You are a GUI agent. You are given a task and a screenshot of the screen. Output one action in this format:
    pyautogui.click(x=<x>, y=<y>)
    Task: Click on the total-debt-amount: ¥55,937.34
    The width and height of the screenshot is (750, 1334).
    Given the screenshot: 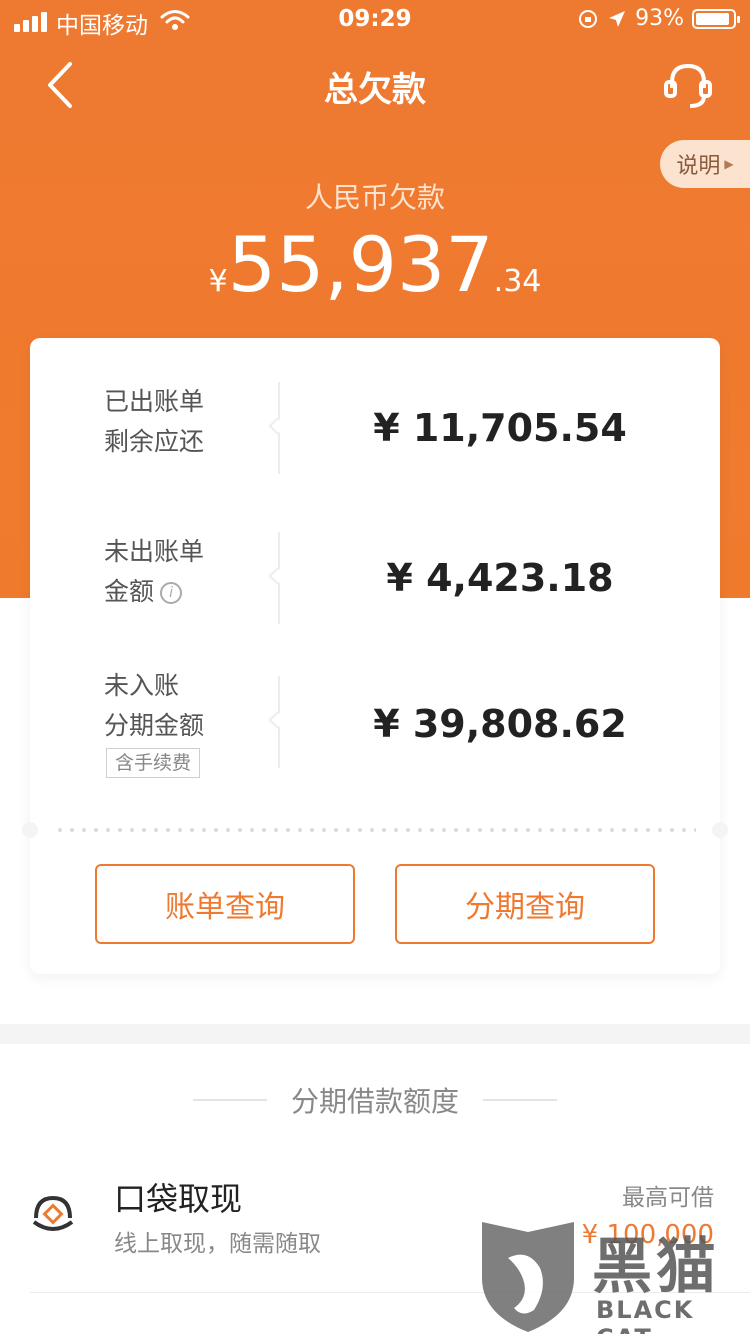 What is the action you would take?
    pyautogui.click(x=375, y=264)
    